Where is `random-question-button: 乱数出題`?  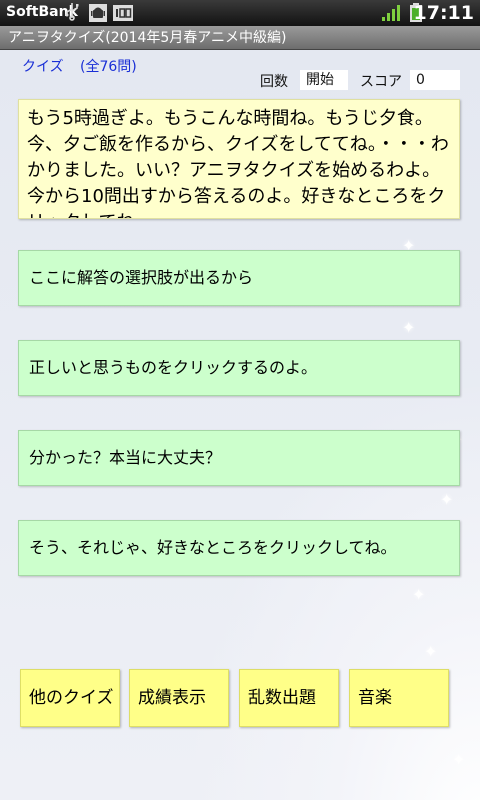
random-question-button: 乱数出題 is located at coordinates (289, 698).